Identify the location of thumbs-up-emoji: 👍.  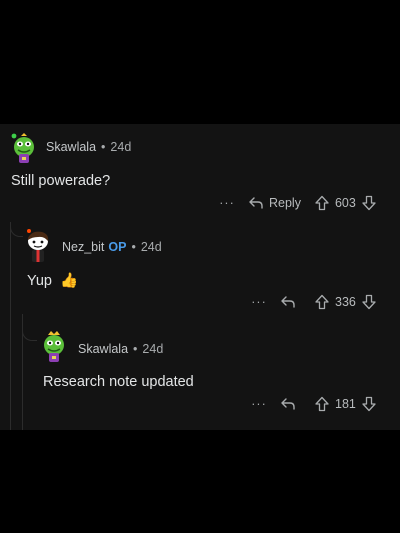
(69, 281).